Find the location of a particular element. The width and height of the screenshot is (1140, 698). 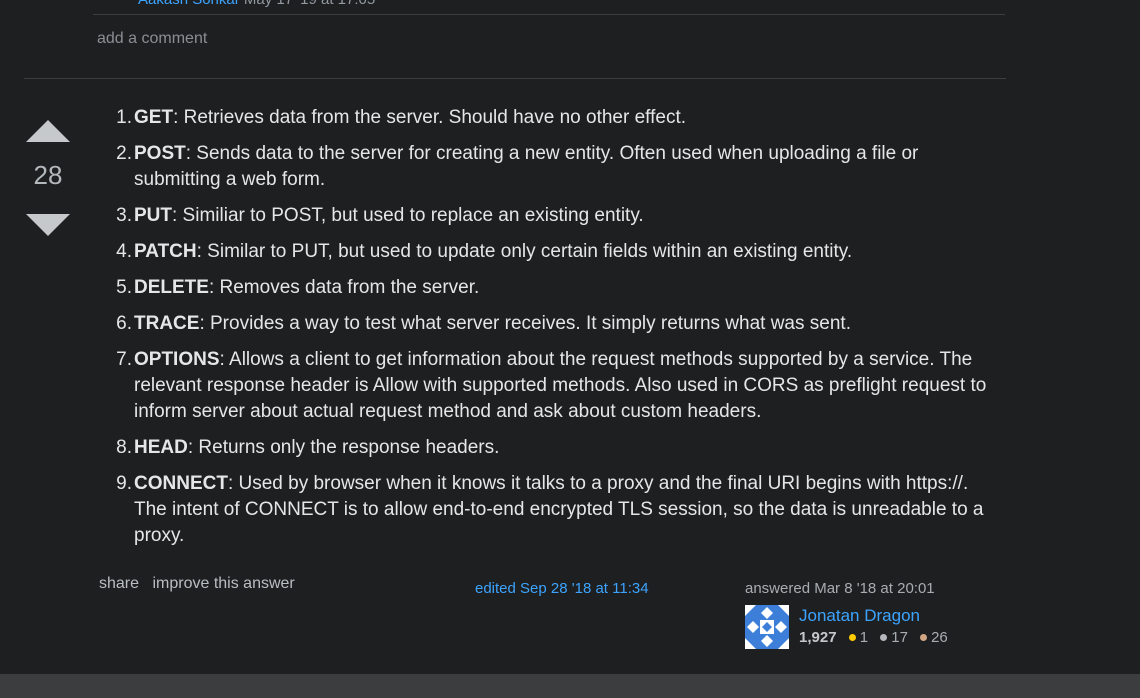

answer-divider is located at coordinates (515, 78).